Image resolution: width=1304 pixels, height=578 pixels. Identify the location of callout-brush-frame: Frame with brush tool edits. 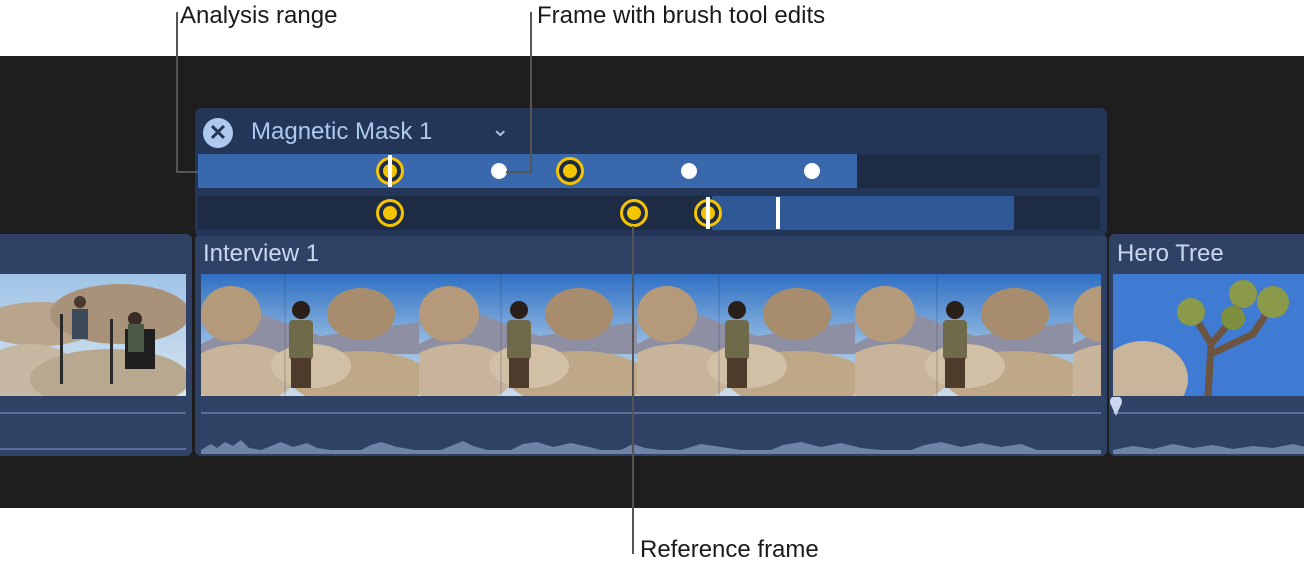
(681, 15).